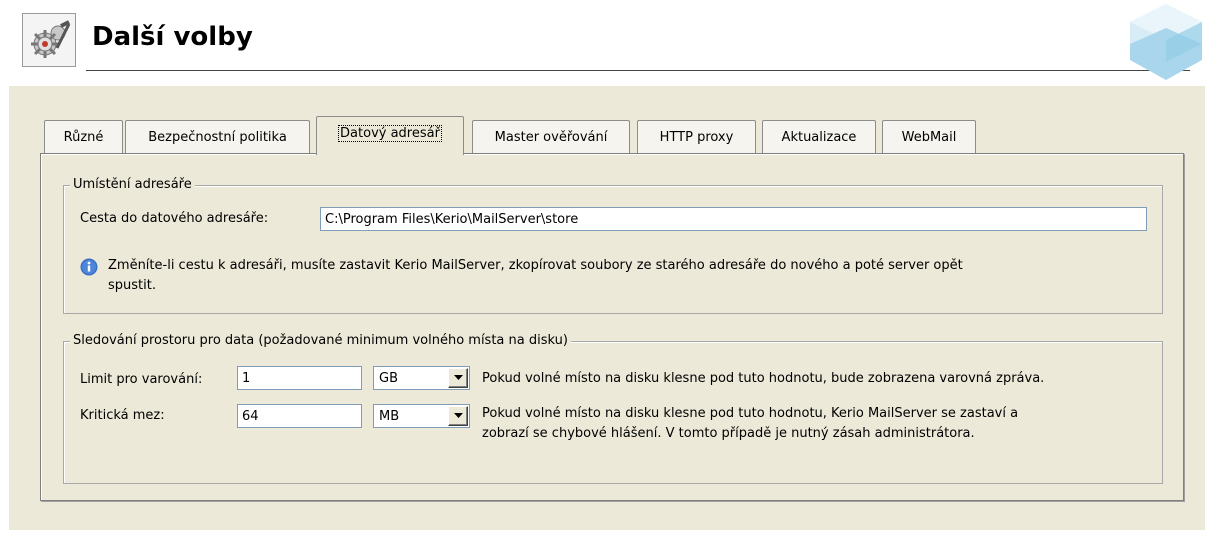  I want to click on tab-label: Různé, so click(83, 137).